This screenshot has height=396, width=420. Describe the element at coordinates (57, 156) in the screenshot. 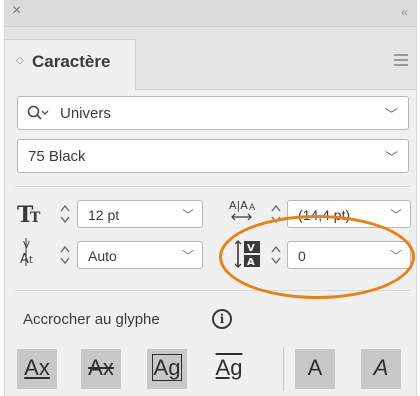

I see `font-style-value: 75 Black` at that location.